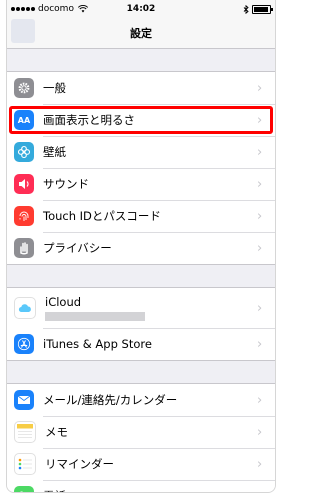 The width and height of the screenshot is (320, 498). What do you see at coordinates (24, 400) in the screenshot?
I see `mail-icon` at bounding box center [24, 400].